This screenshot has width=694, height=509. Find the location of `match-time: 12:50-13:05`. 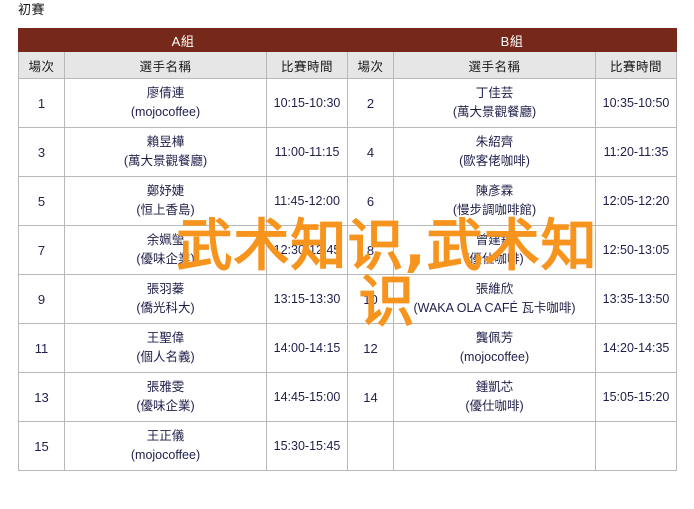

match-time: 12:50-13:05 is located at coordinates (636, 250).